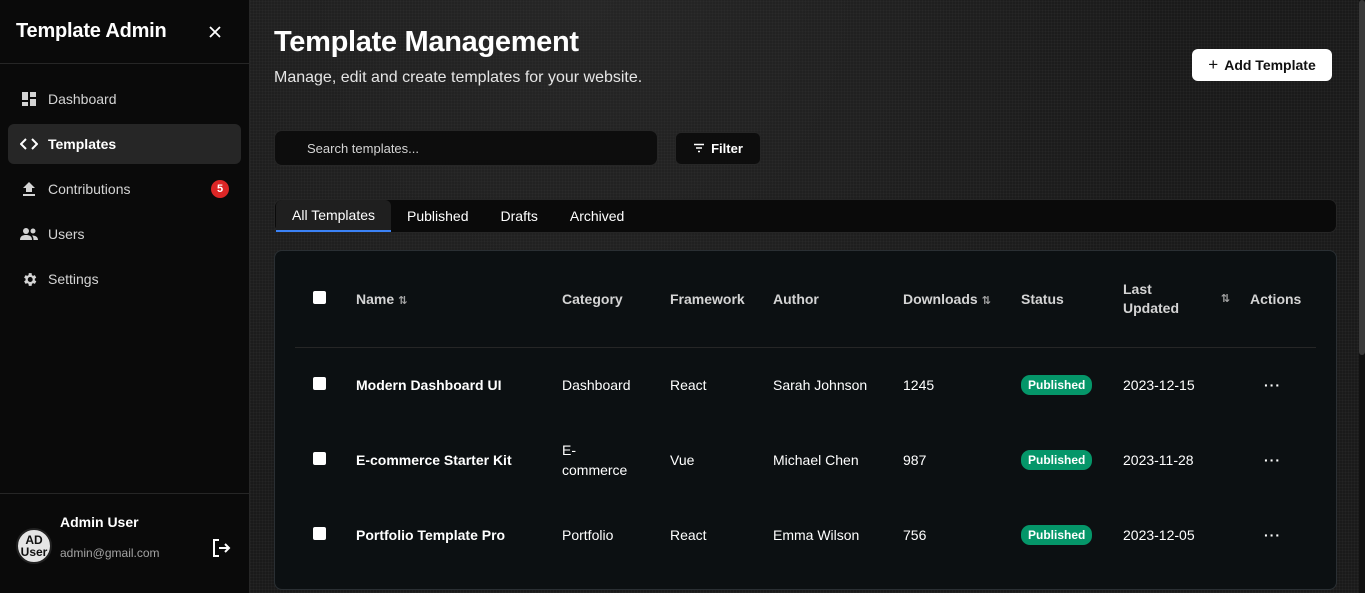 This screenshot has height=593, width=1365. I want to click on page-title: Template Management, so click(426, 42).